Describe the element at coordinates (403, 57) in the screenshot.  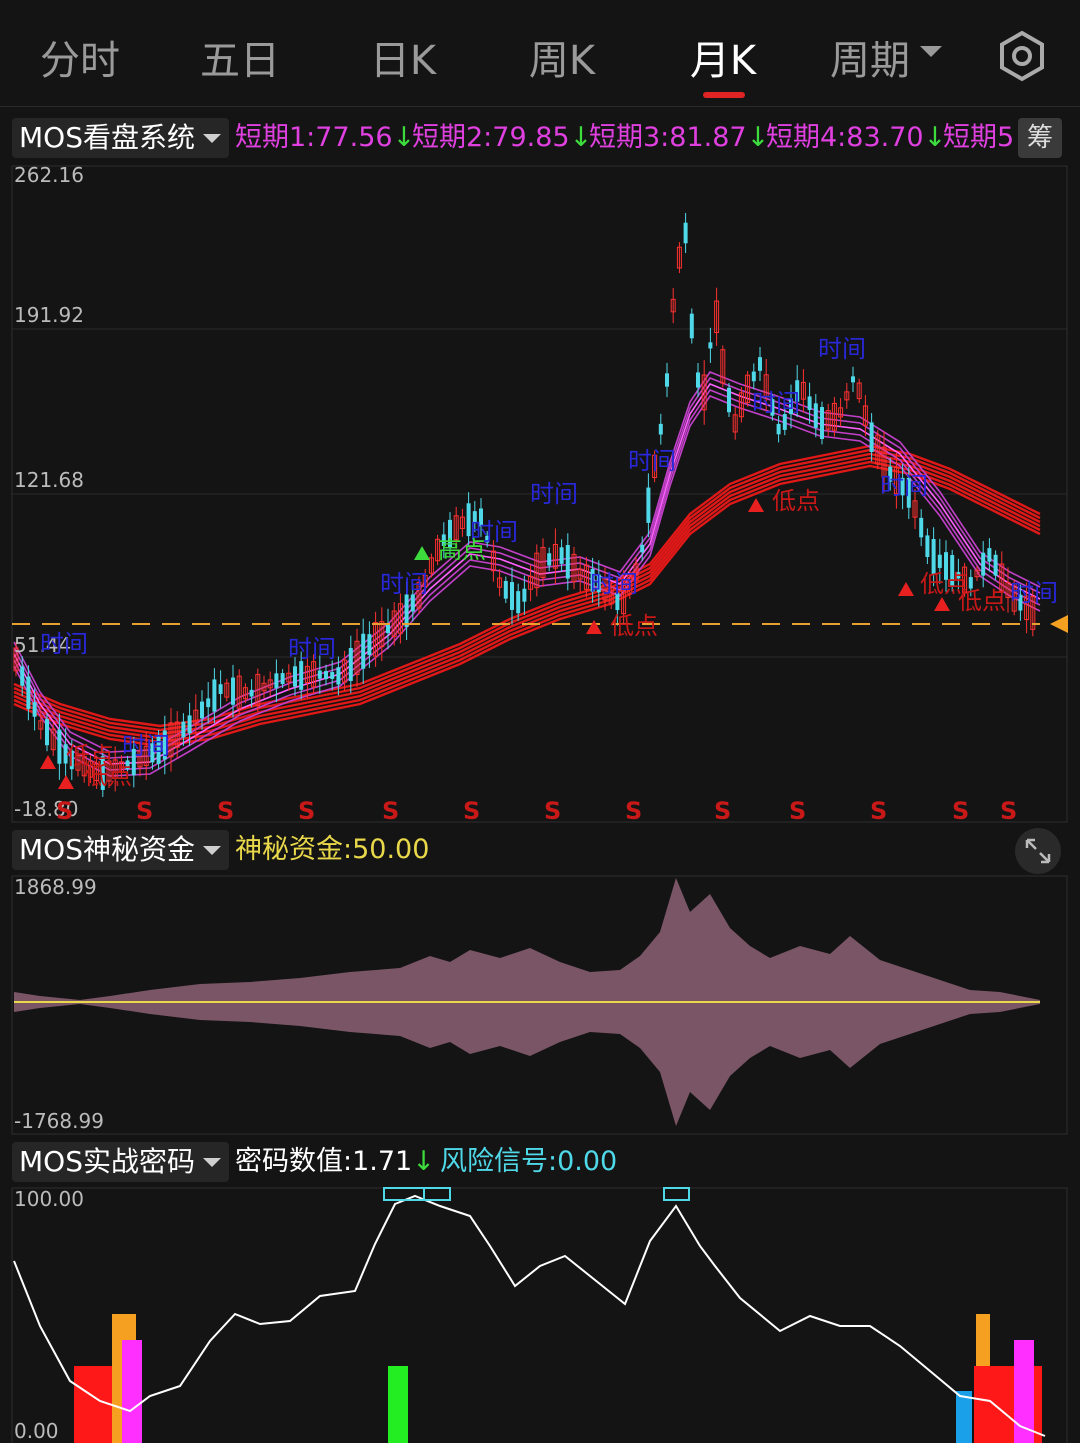
I see `tab-daily-k: 日K` at that location.